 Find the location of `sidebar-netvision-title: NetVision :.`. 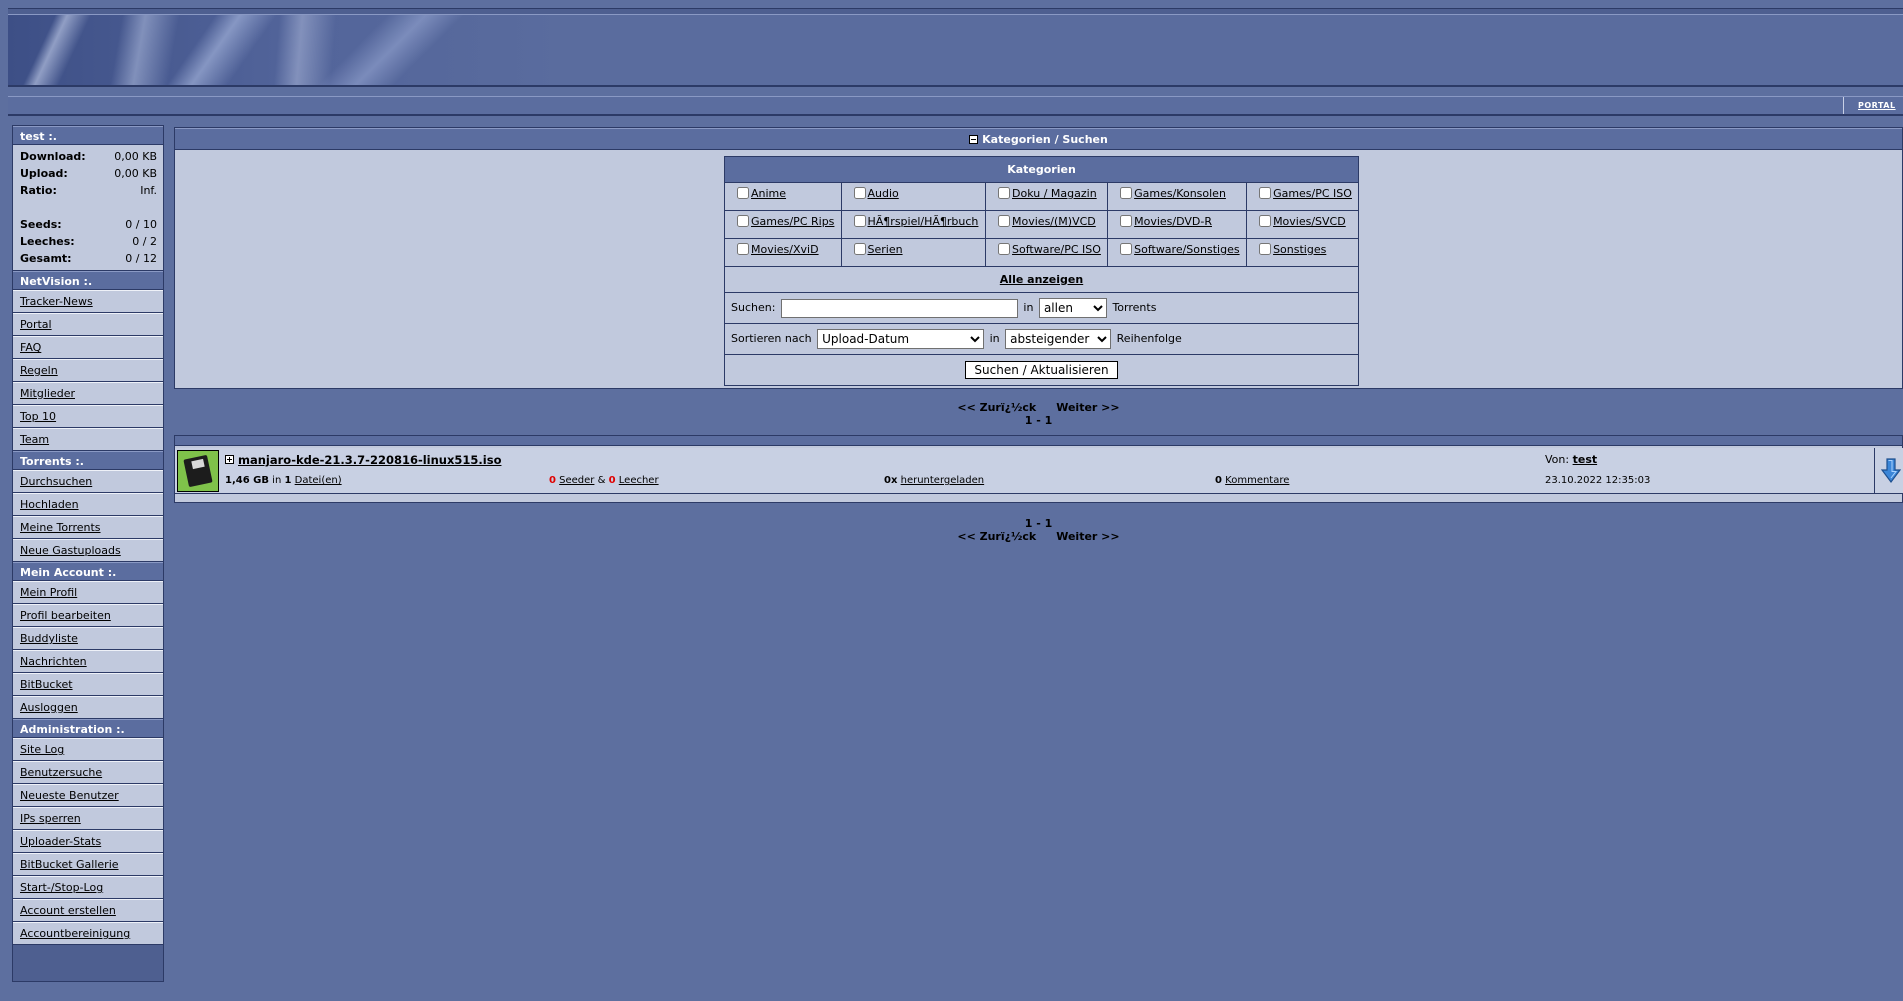

sidebar-netvision-title: NetVision :. is located at coordinates (88, 280).